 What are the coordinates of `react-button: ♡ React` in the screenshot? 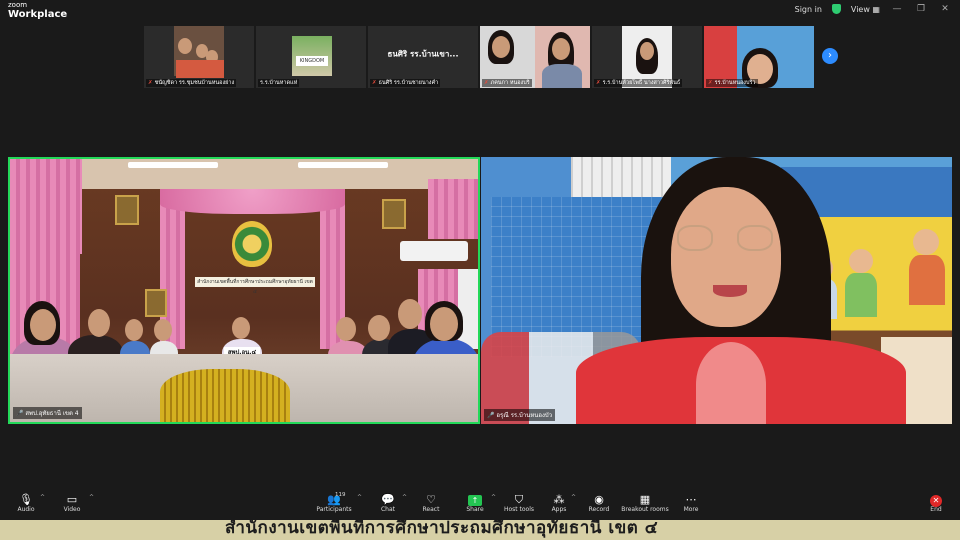 It's located at (431, 503).